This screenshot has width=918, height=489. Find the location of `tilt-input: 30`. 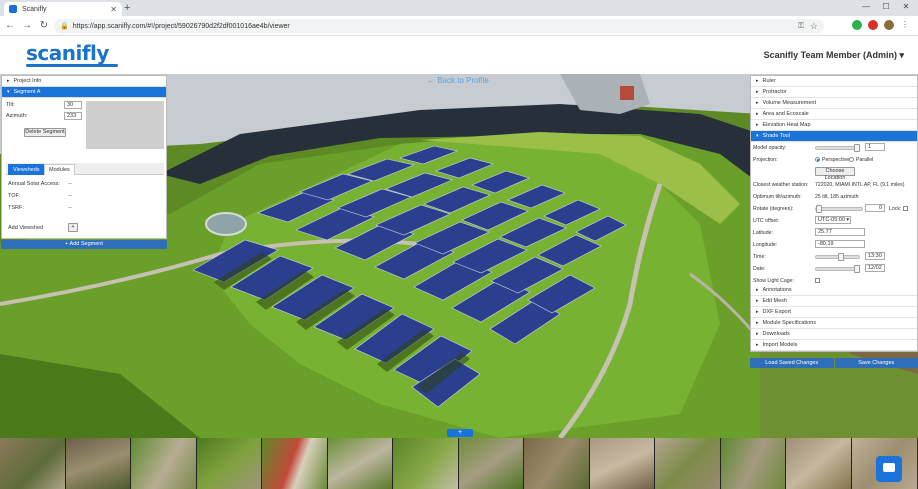

tilt-input: 30 is located at coordinates (73, 105).